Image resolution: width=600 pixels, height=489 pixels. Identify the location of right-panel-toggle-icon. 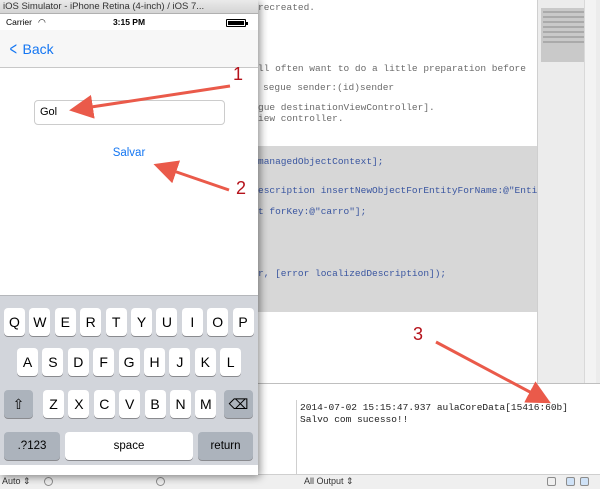
(584, 481).